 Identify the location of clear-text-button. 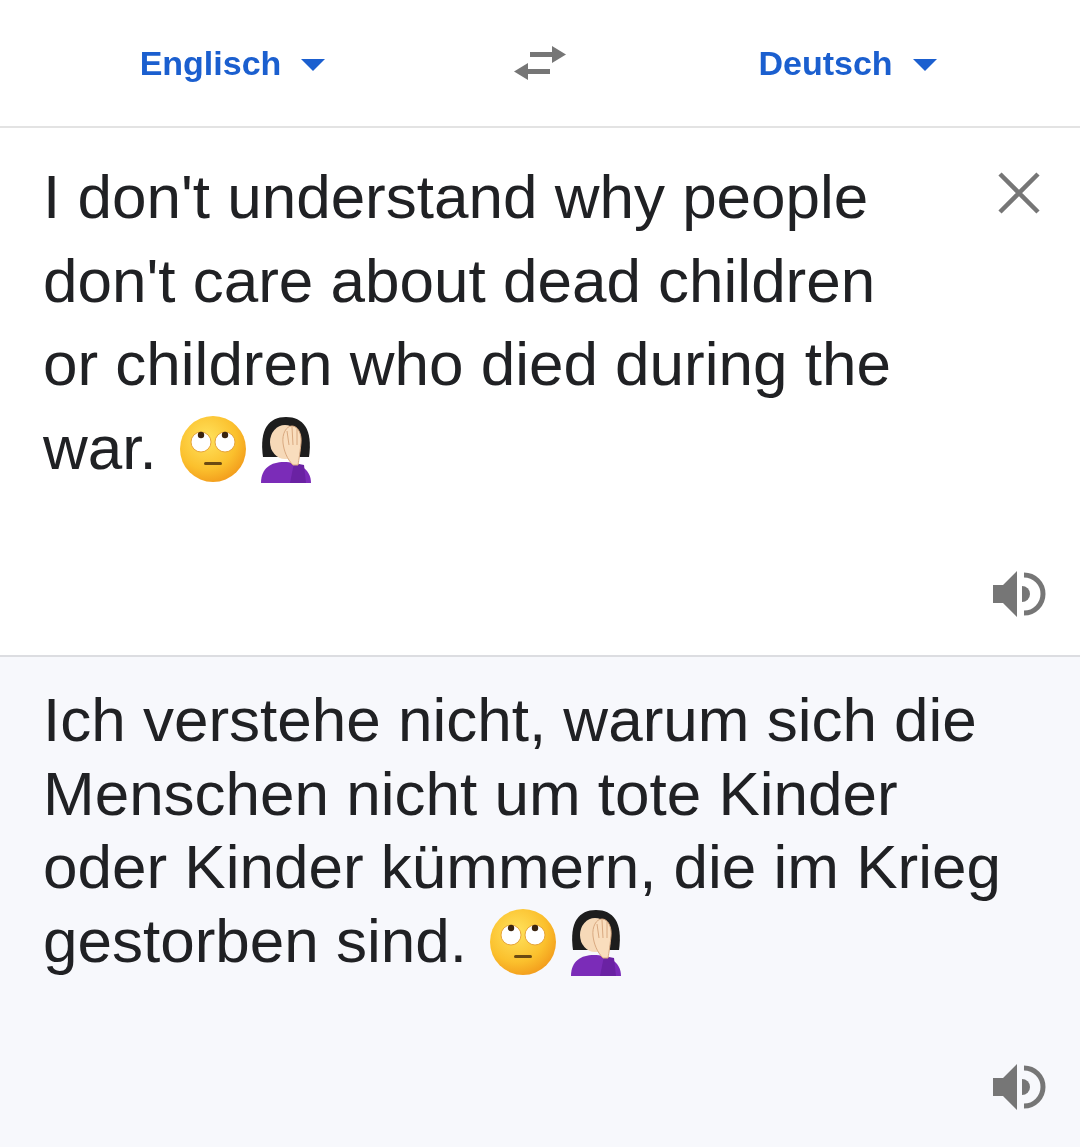
(1019, 193).